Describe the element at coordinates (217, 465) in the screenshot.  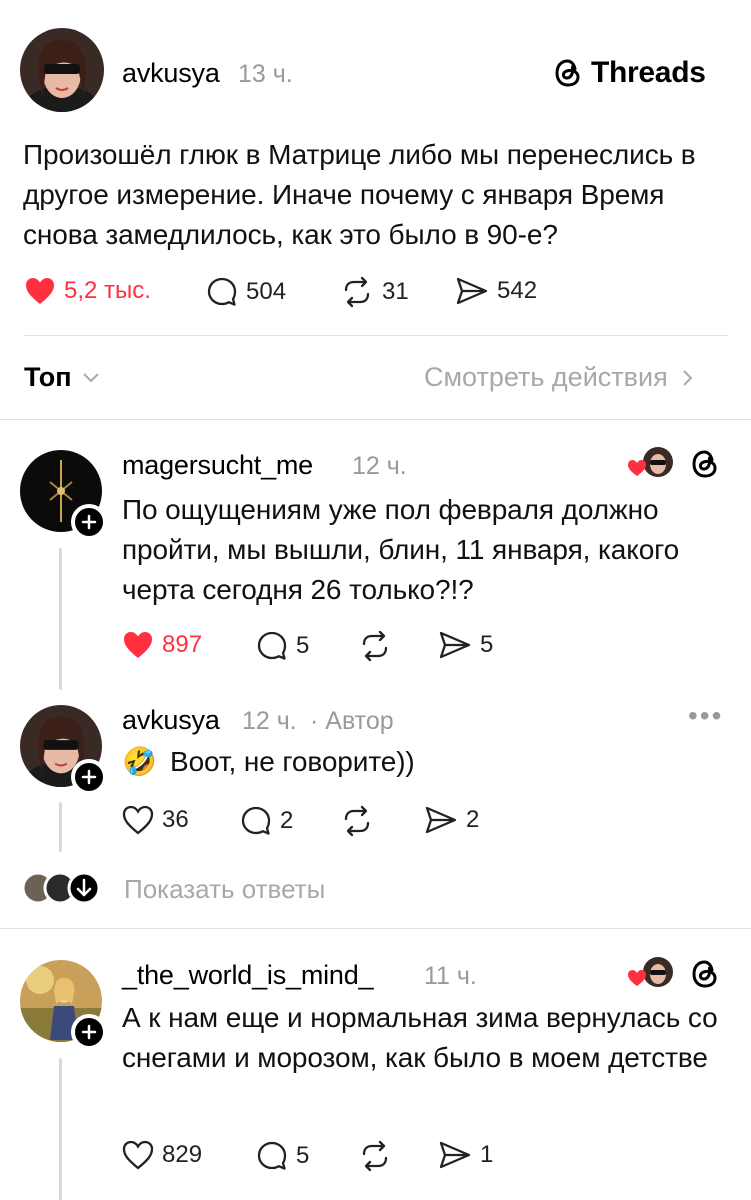
I see `comment-username: magersucht_me` at that location.